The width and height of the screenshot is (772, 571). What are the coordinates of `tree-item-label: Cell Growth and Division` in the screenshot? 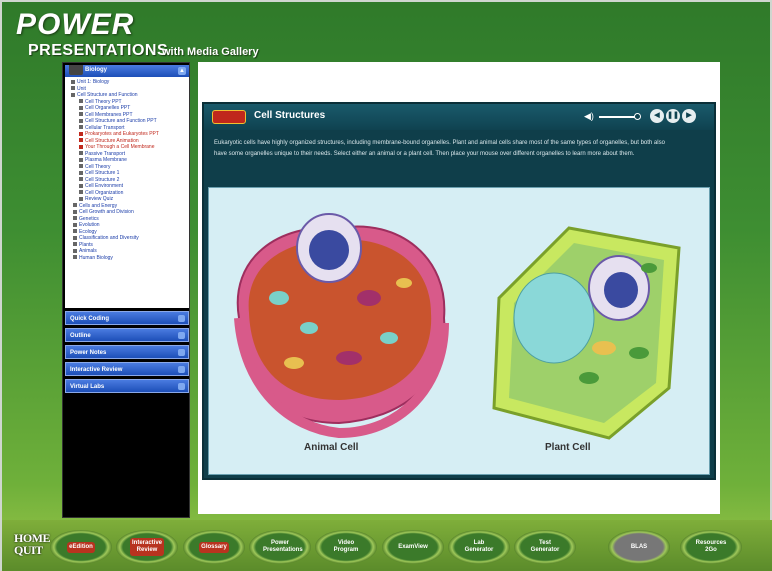 It's located at (106, 212).